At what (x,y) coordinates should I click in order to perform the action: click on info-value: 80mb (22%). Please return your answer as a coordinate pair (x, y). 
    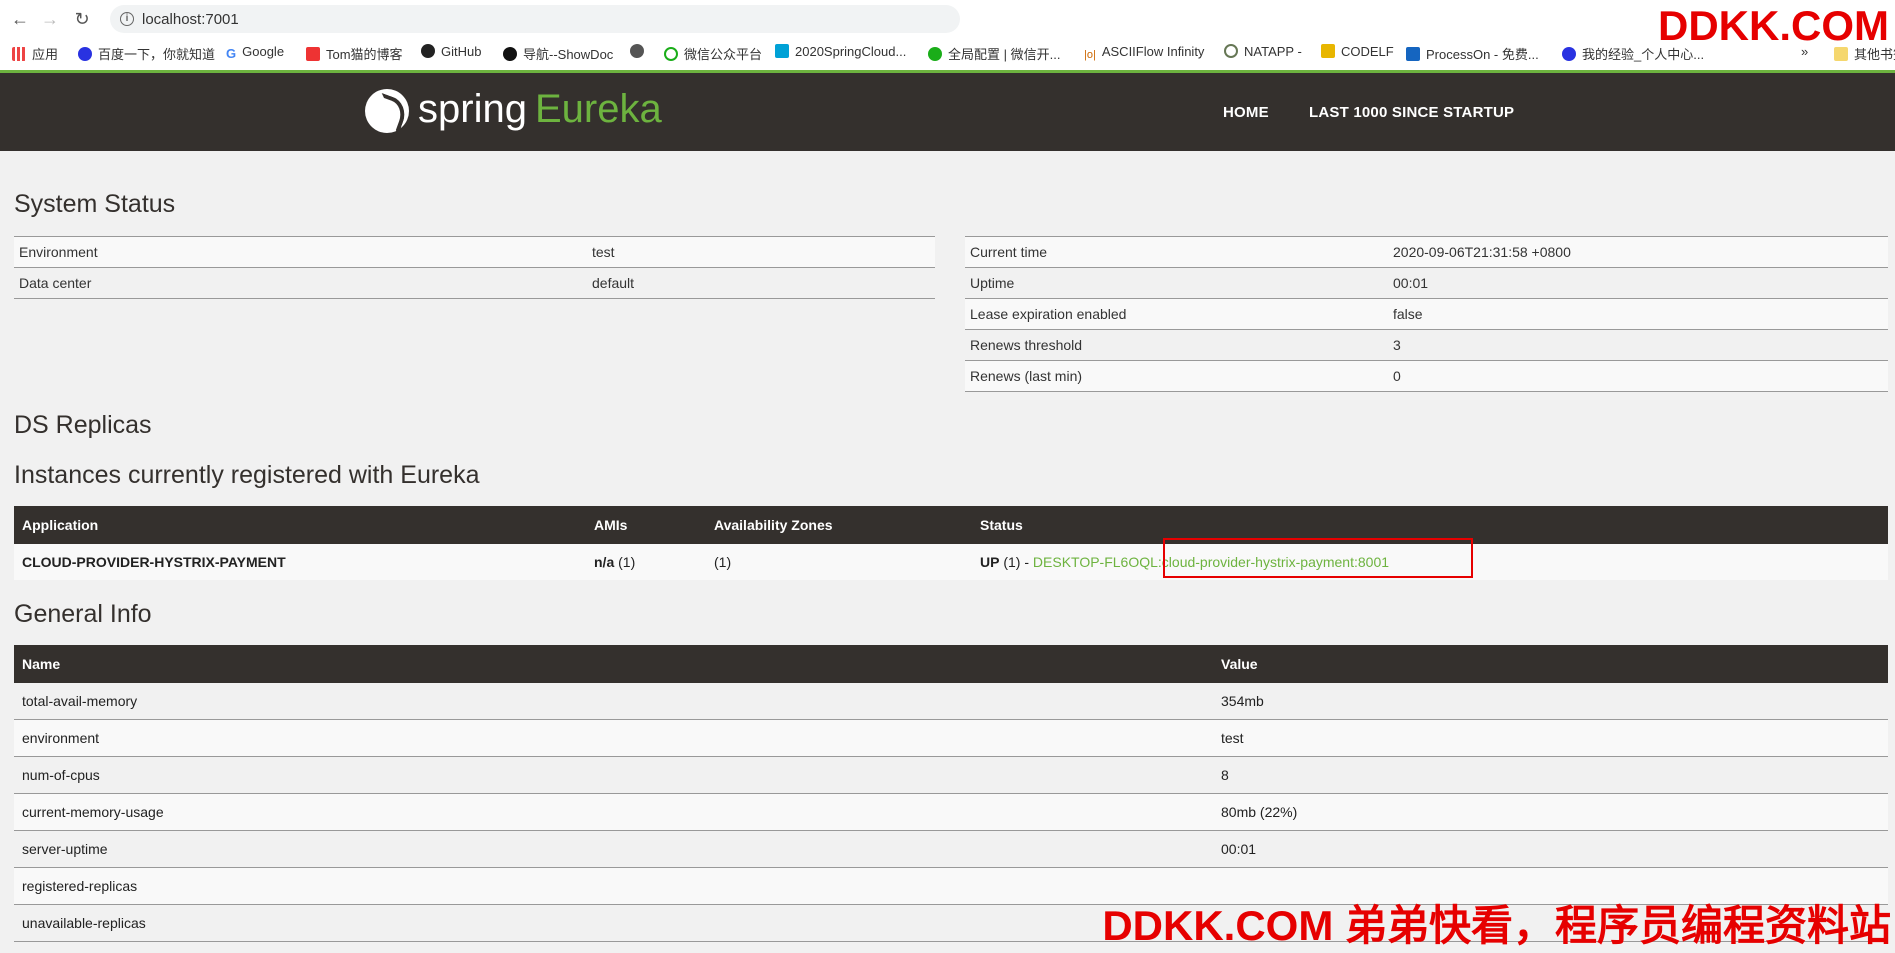
    Looking at the image, I should click on (1550, 812).